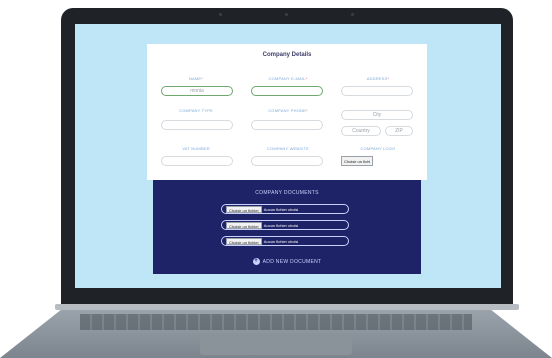 This screenshot has width=552, height=358. I want to click on country-input: Country, so click(361, 131).